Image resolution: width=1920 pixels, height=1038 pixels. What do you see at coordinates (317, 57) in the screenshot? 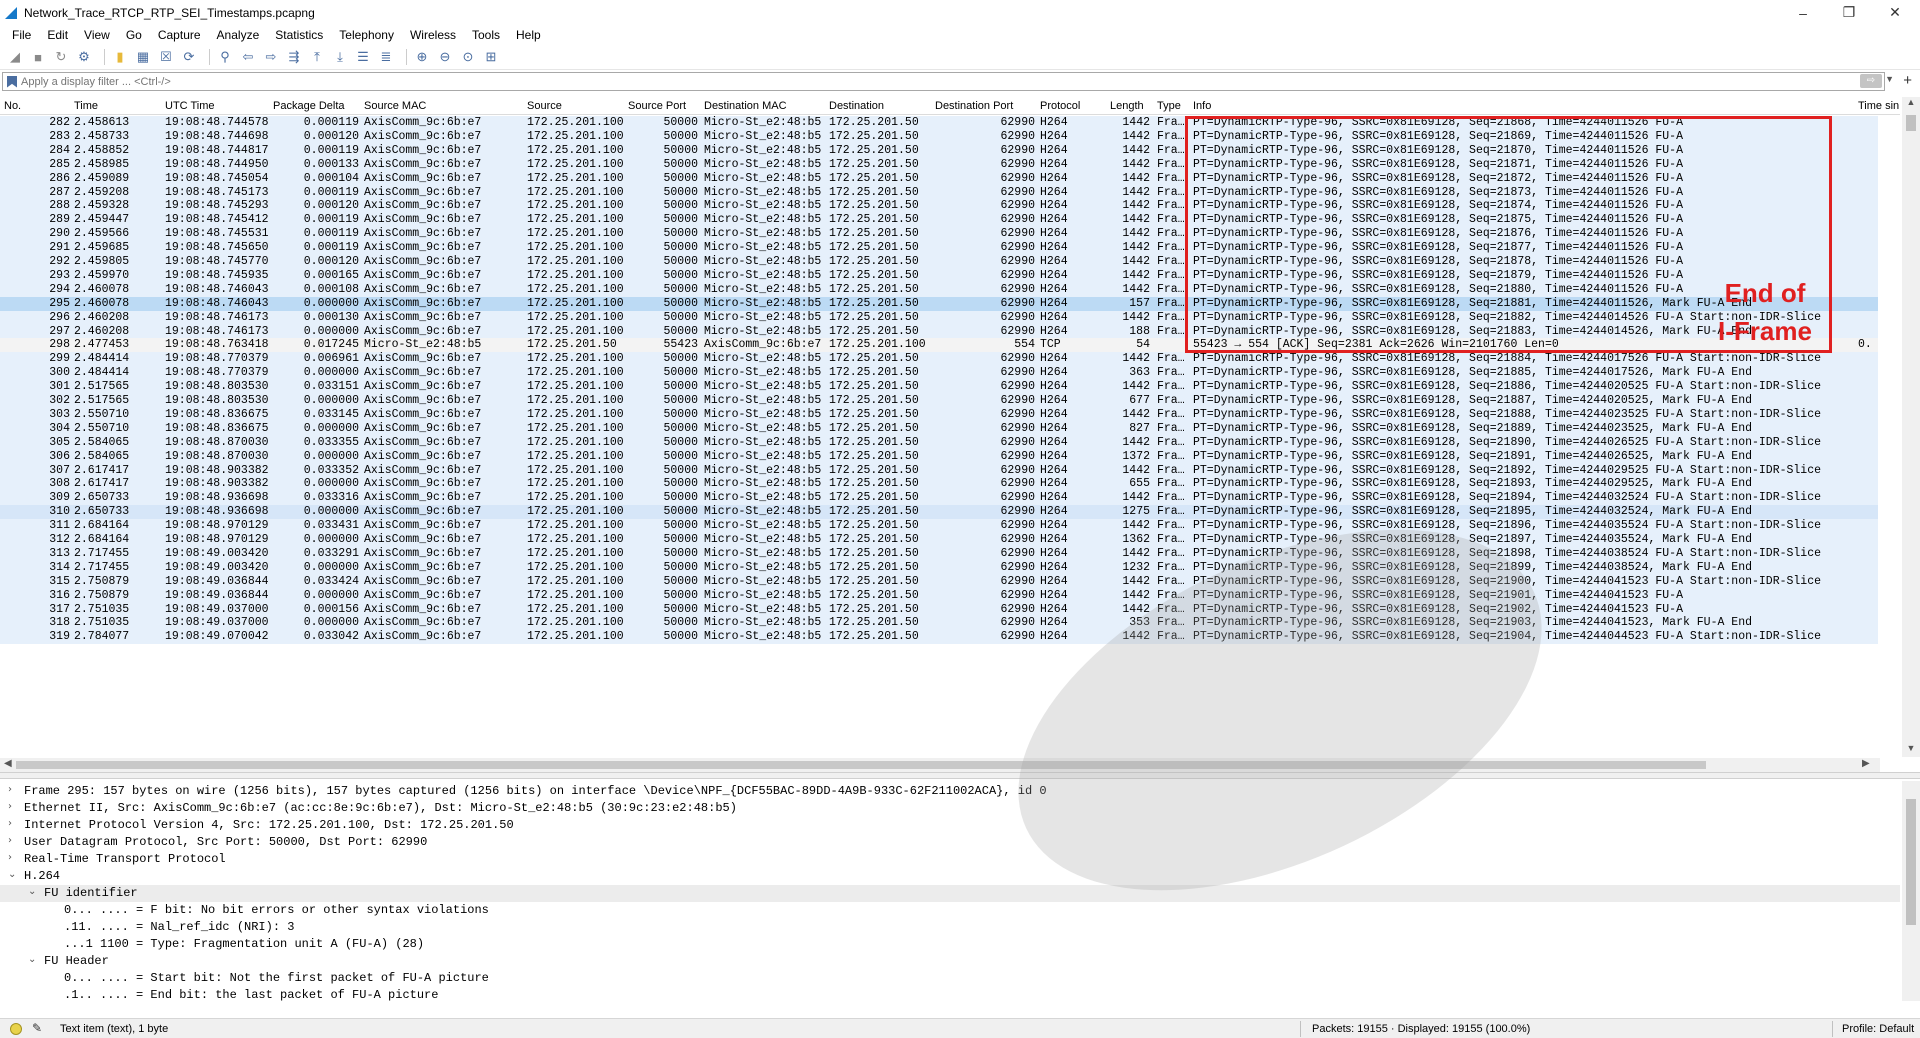
I see `go-first-icon: ⤒` at bounding box center [317, 57].